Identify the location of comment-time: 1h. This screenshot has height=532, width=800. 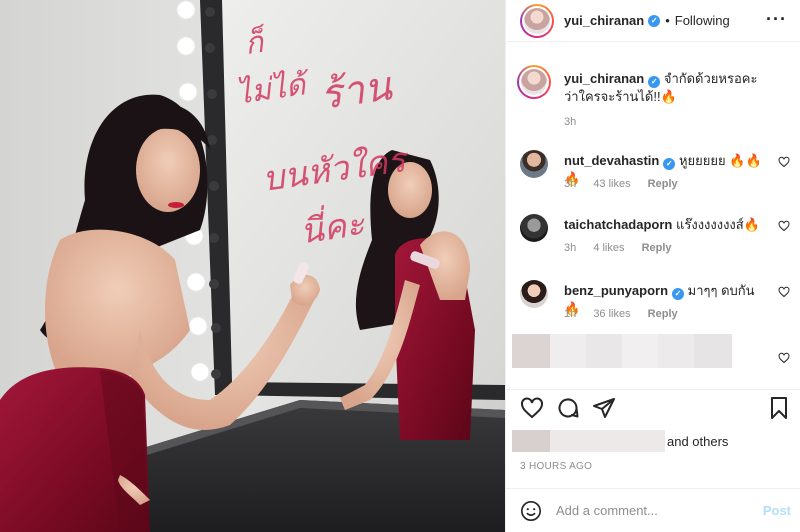
(570, 314).